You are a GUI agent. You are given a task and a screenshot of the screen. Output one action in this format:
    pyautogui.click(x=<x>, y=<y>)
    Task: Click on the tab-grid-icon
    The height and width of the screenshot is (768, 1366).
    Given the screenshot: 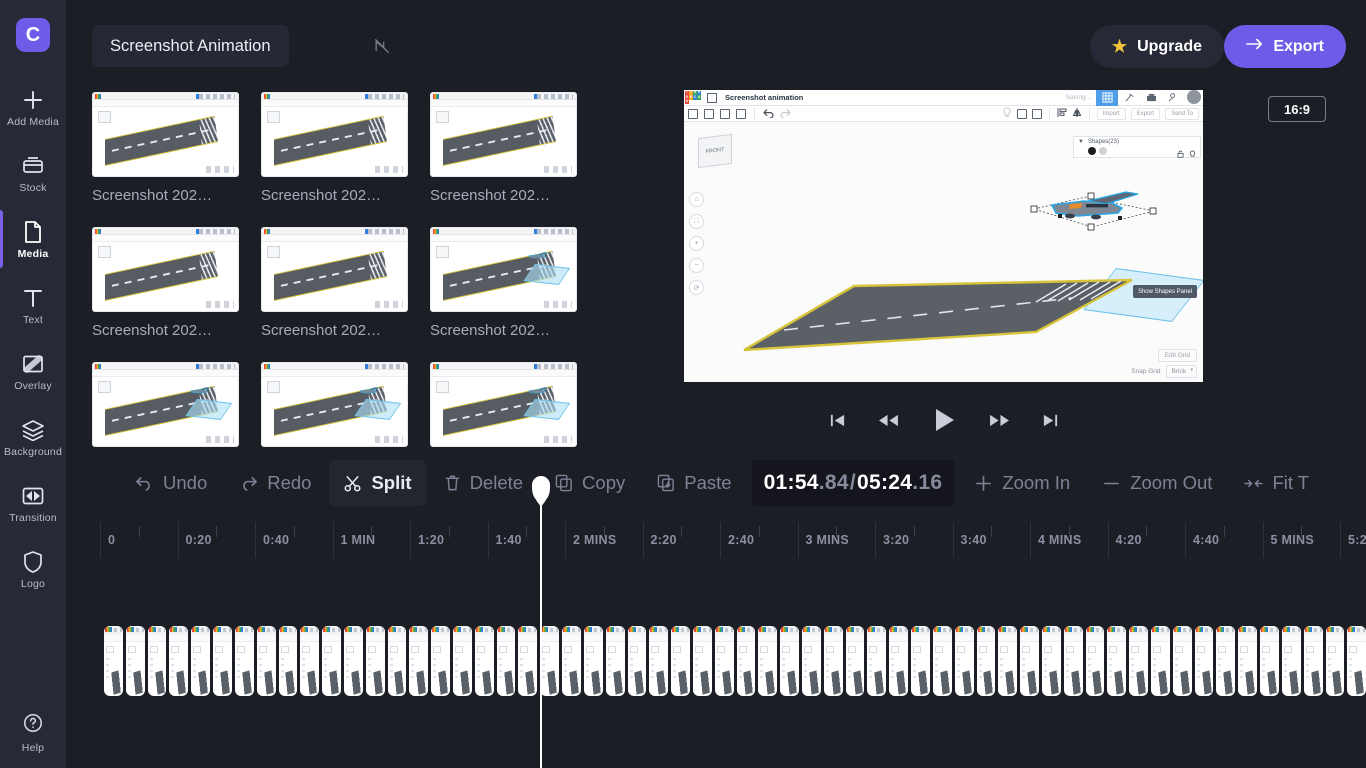 What is the action you would take?
    pyautogui.click(x=1107, y=98)
    